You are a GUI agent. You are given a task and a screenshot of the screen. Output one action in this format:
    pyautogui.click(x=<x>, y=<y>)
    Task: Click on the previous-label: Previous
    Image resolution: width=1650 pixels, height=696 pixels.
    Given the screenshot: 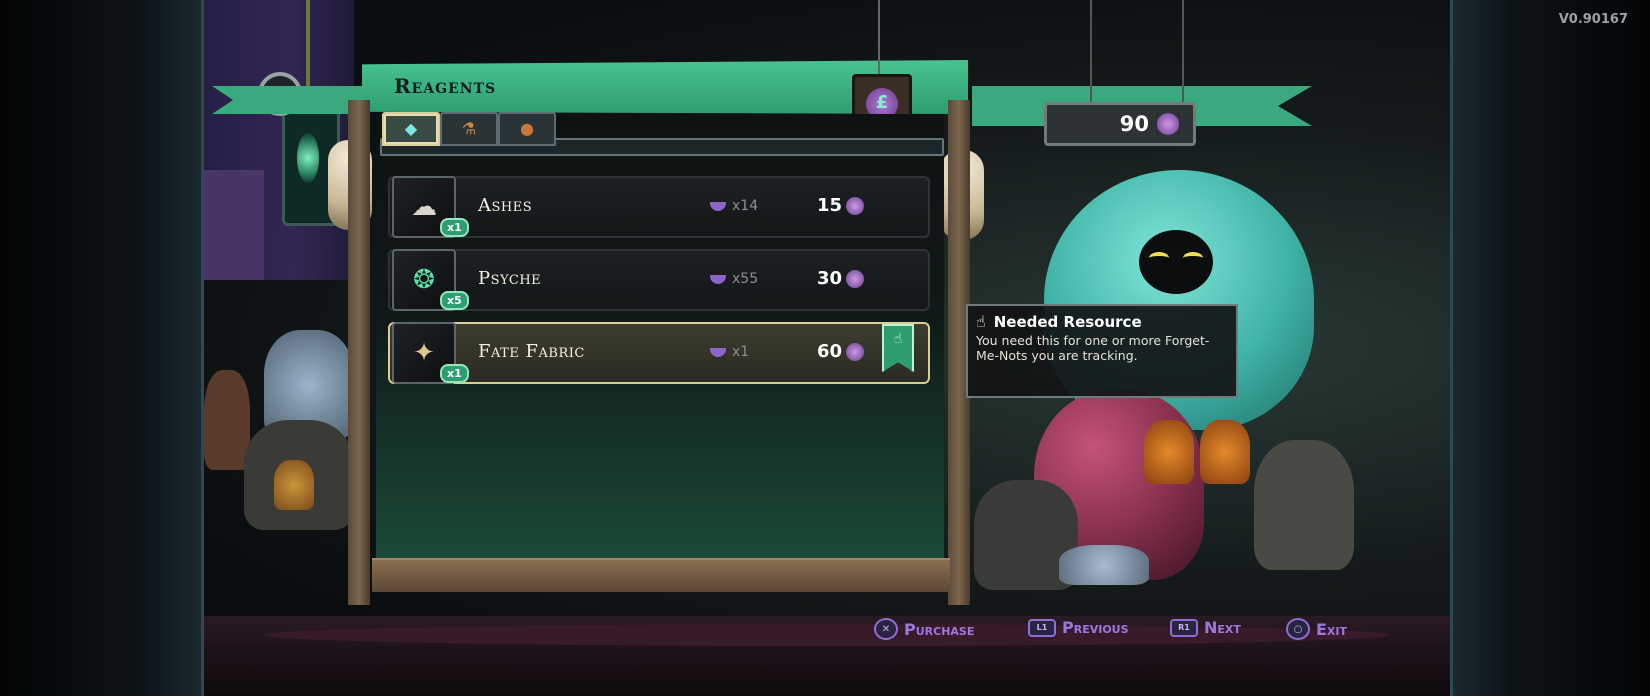 What is the action you would take?
    pyautogui.click(x=1095, y=627)
    